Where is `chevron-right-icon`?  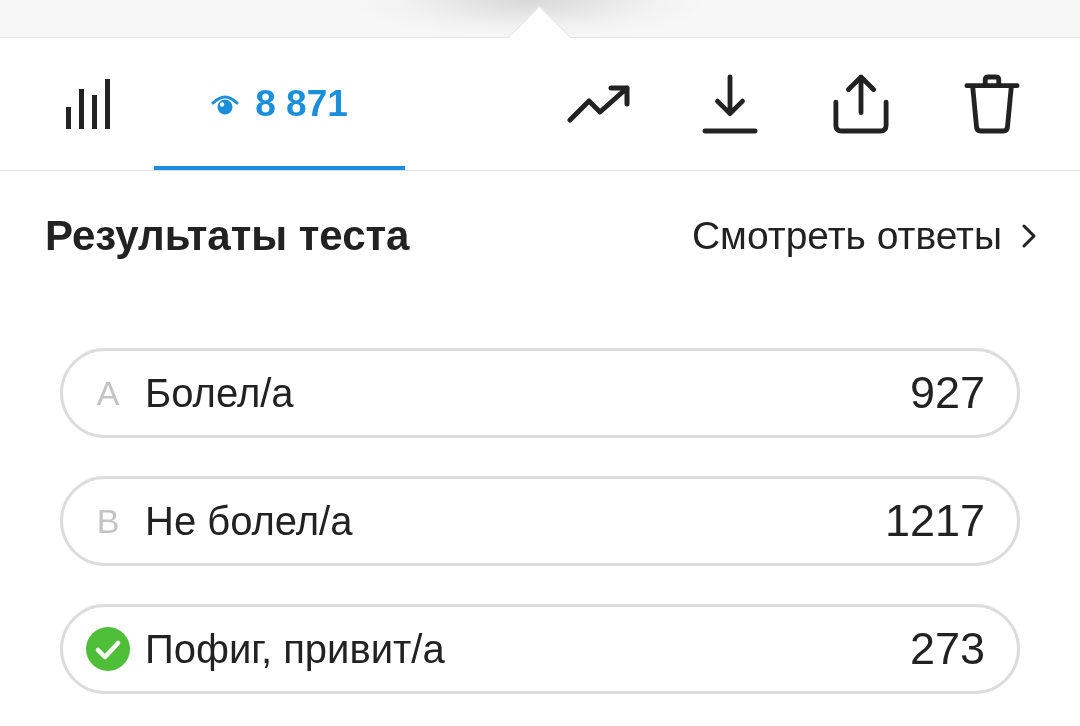 chevron-right-icon is located at coordinates (1029, 236).